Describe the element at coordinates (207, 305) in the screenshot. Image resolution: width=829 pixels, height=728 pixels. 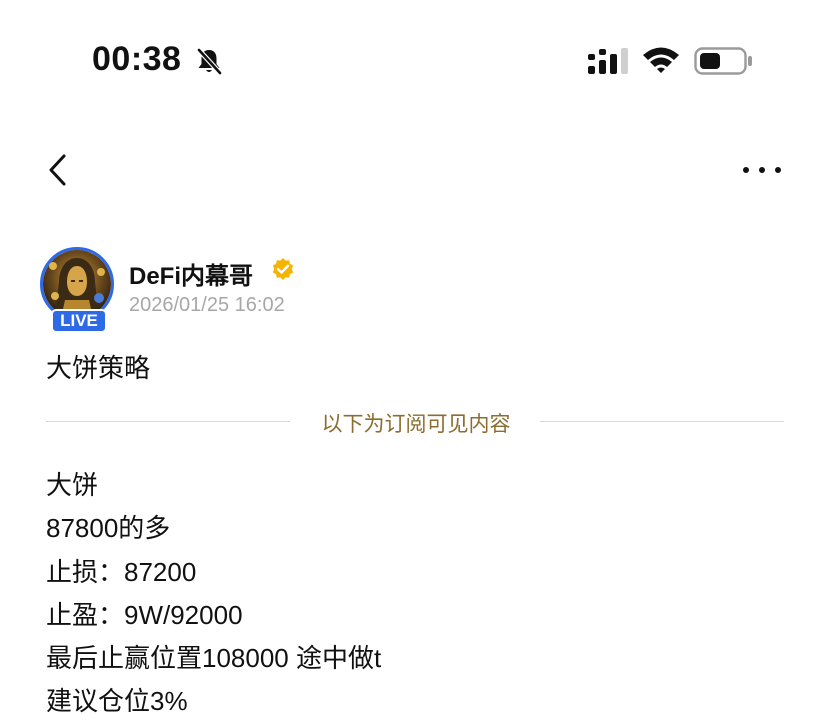
I see `post-timestamp: 2026/01/25 16:02` at that location.